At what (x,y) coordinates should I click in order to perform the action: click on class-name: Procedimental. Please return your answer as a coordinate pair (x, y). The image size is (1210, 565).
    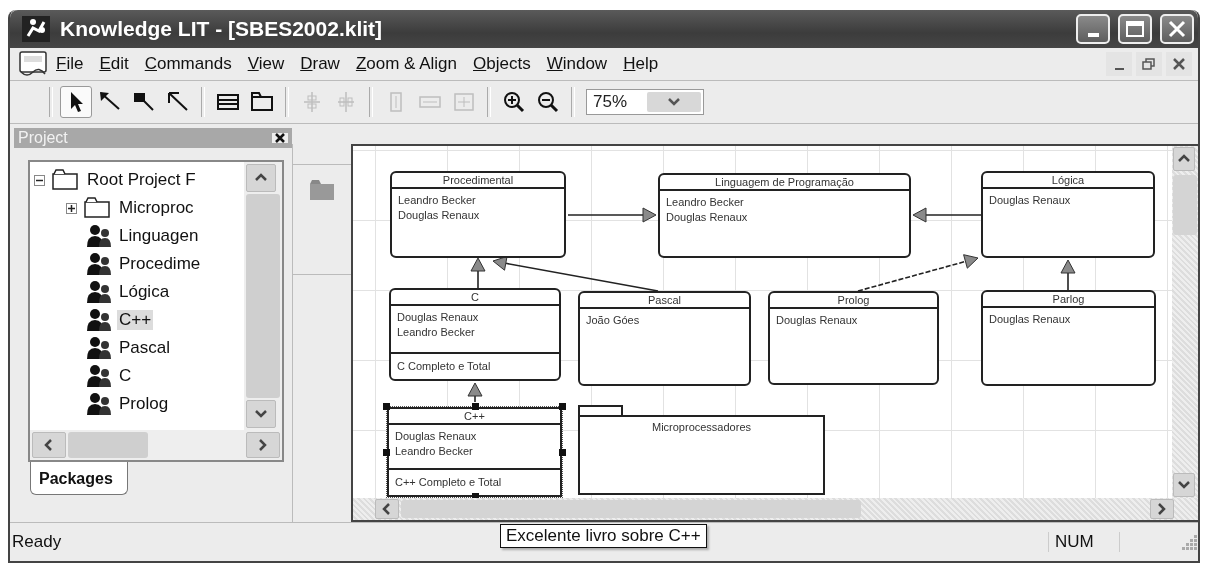
    Looking at the image, I should click on (478, 181).